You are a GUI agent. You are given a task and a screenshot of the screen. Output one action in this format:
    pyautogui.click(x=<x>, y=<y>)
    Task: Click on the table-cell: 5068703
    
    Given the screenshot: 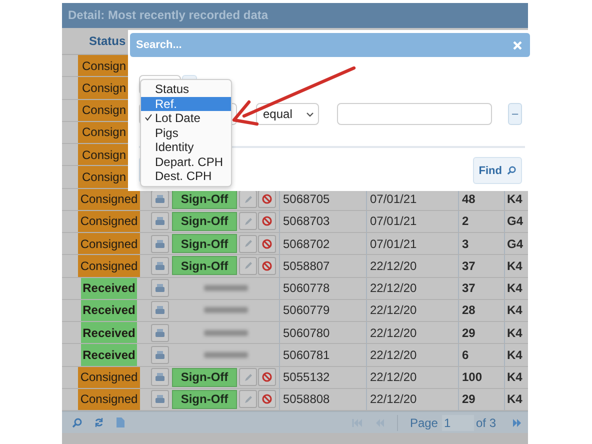 What is the action you would take?
    pyautogui.click(x=322, y=221)
    